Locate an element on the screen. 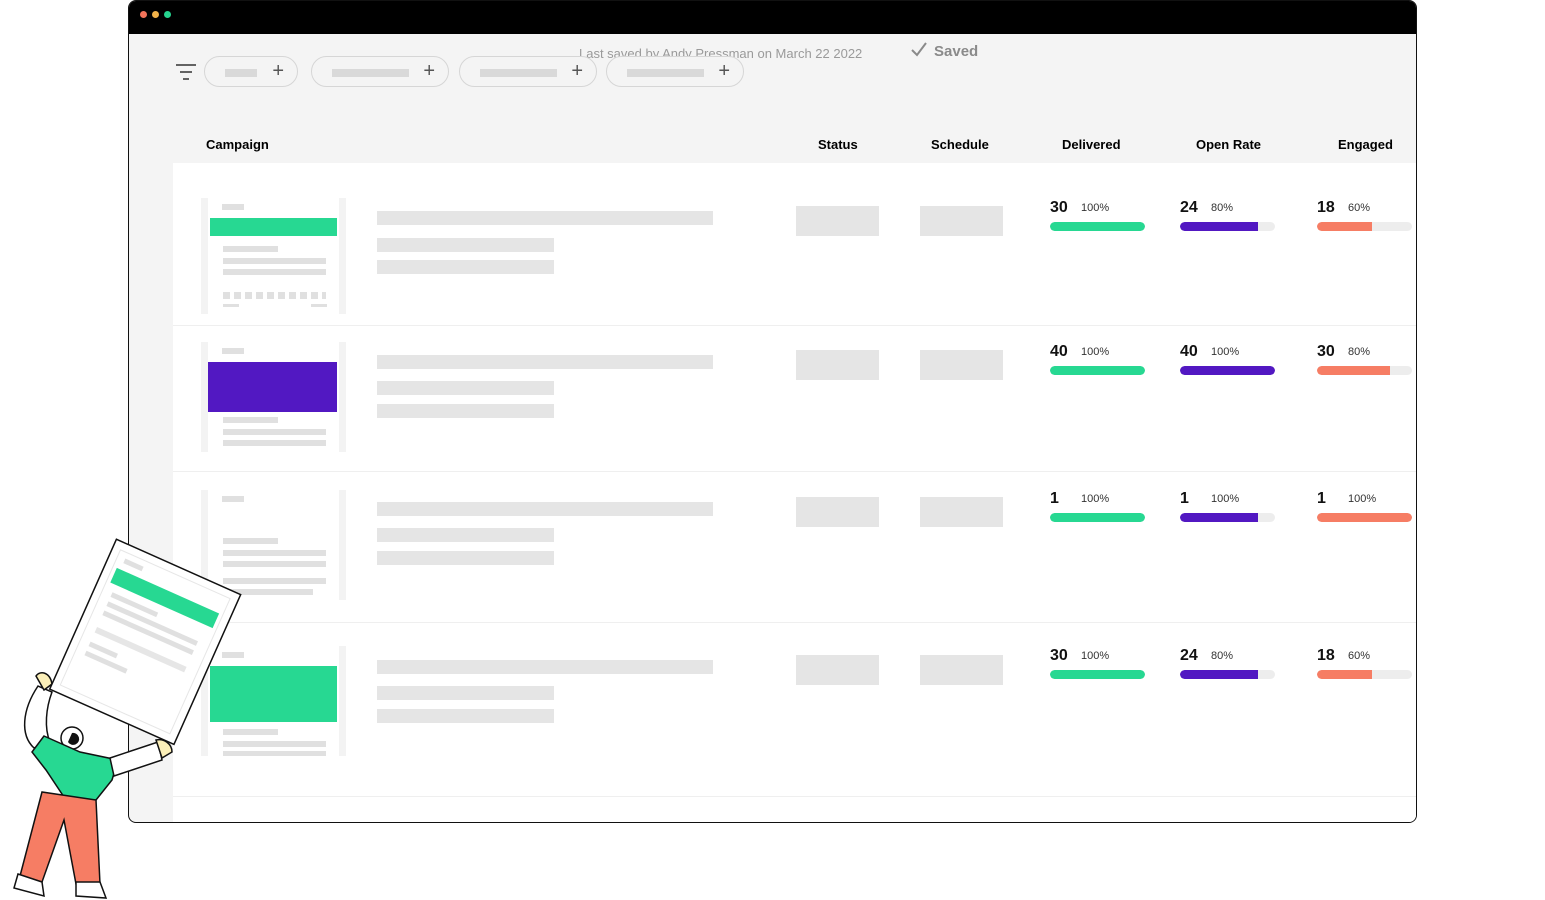  title-bar is located at coordinates (772, 17).